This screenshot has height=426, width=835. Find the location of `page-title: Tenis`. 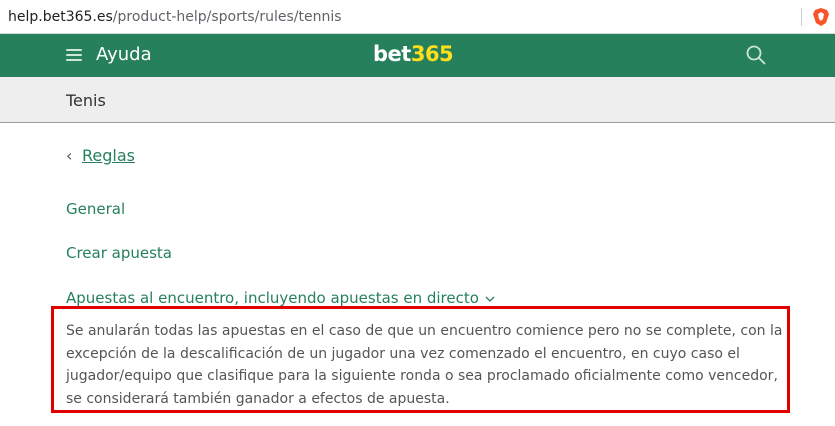

page-title: Tenis is located at coordinates (86, 100).